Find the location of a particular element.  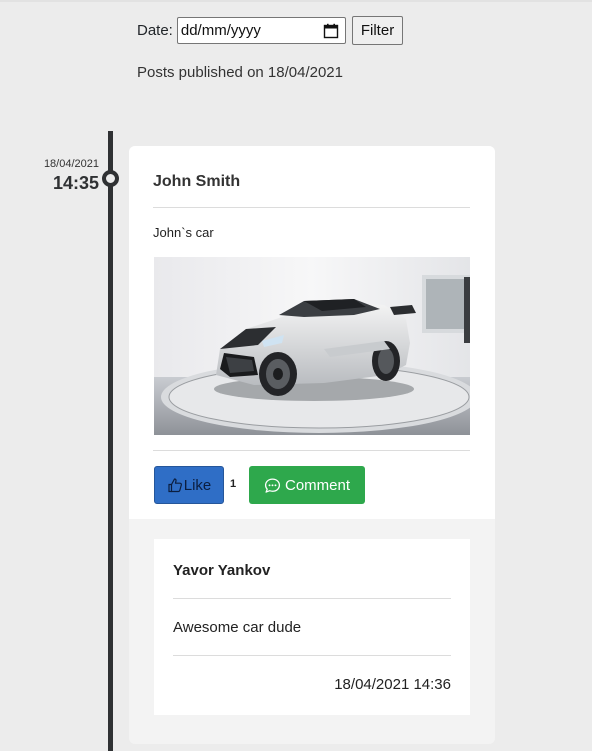

like-count: 1 is located at coordinates (233, 484).